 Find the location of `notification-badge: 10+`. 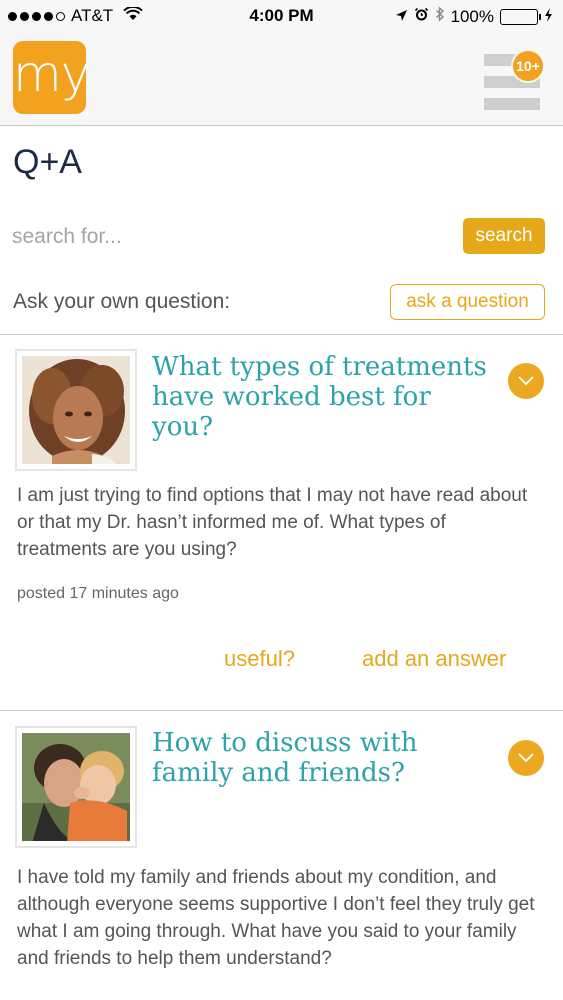

notification-badge: 10+ is located at coordinates (528, 66).